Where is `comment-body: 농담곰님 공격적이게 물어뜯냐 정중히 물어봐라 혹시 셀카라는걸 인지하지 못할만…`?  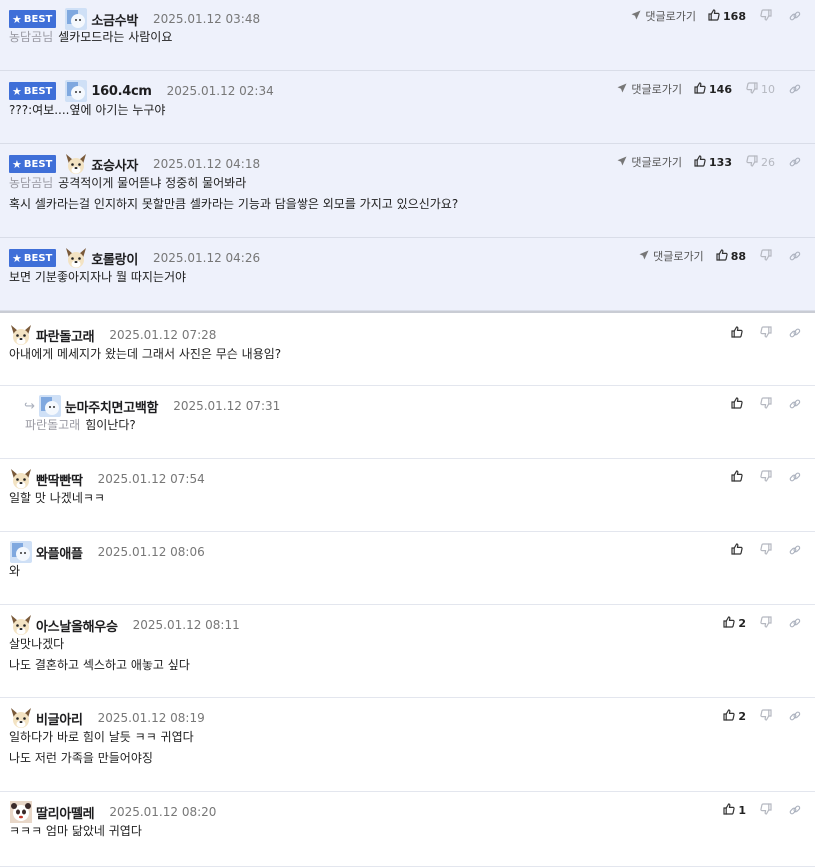
comment-body: 농담곰님 공격적이게 물어뜯냐 정중히 물어봐라 혹시 셀카라는걸 인지하지 못할만… is located at coordinates (407, 194).